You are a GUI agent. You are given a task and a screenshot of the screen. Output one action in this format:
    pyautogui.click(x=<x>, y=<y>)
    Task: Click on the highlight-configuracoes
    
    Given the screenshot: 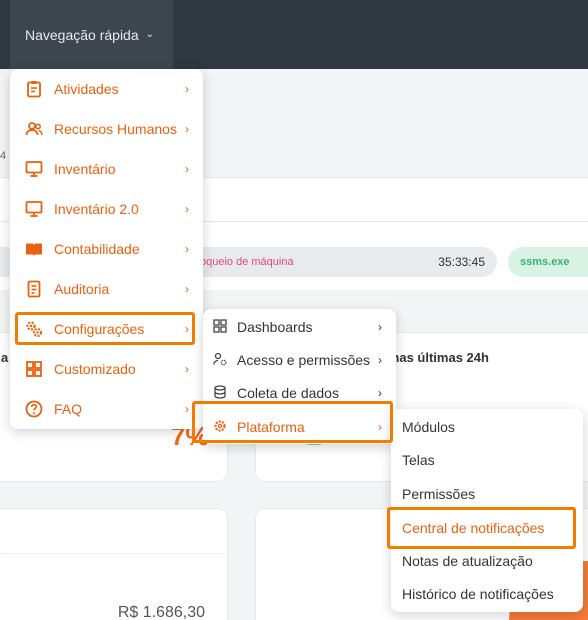 What is the action you would take?
    pyautogui.click(x=105, y=328)
    